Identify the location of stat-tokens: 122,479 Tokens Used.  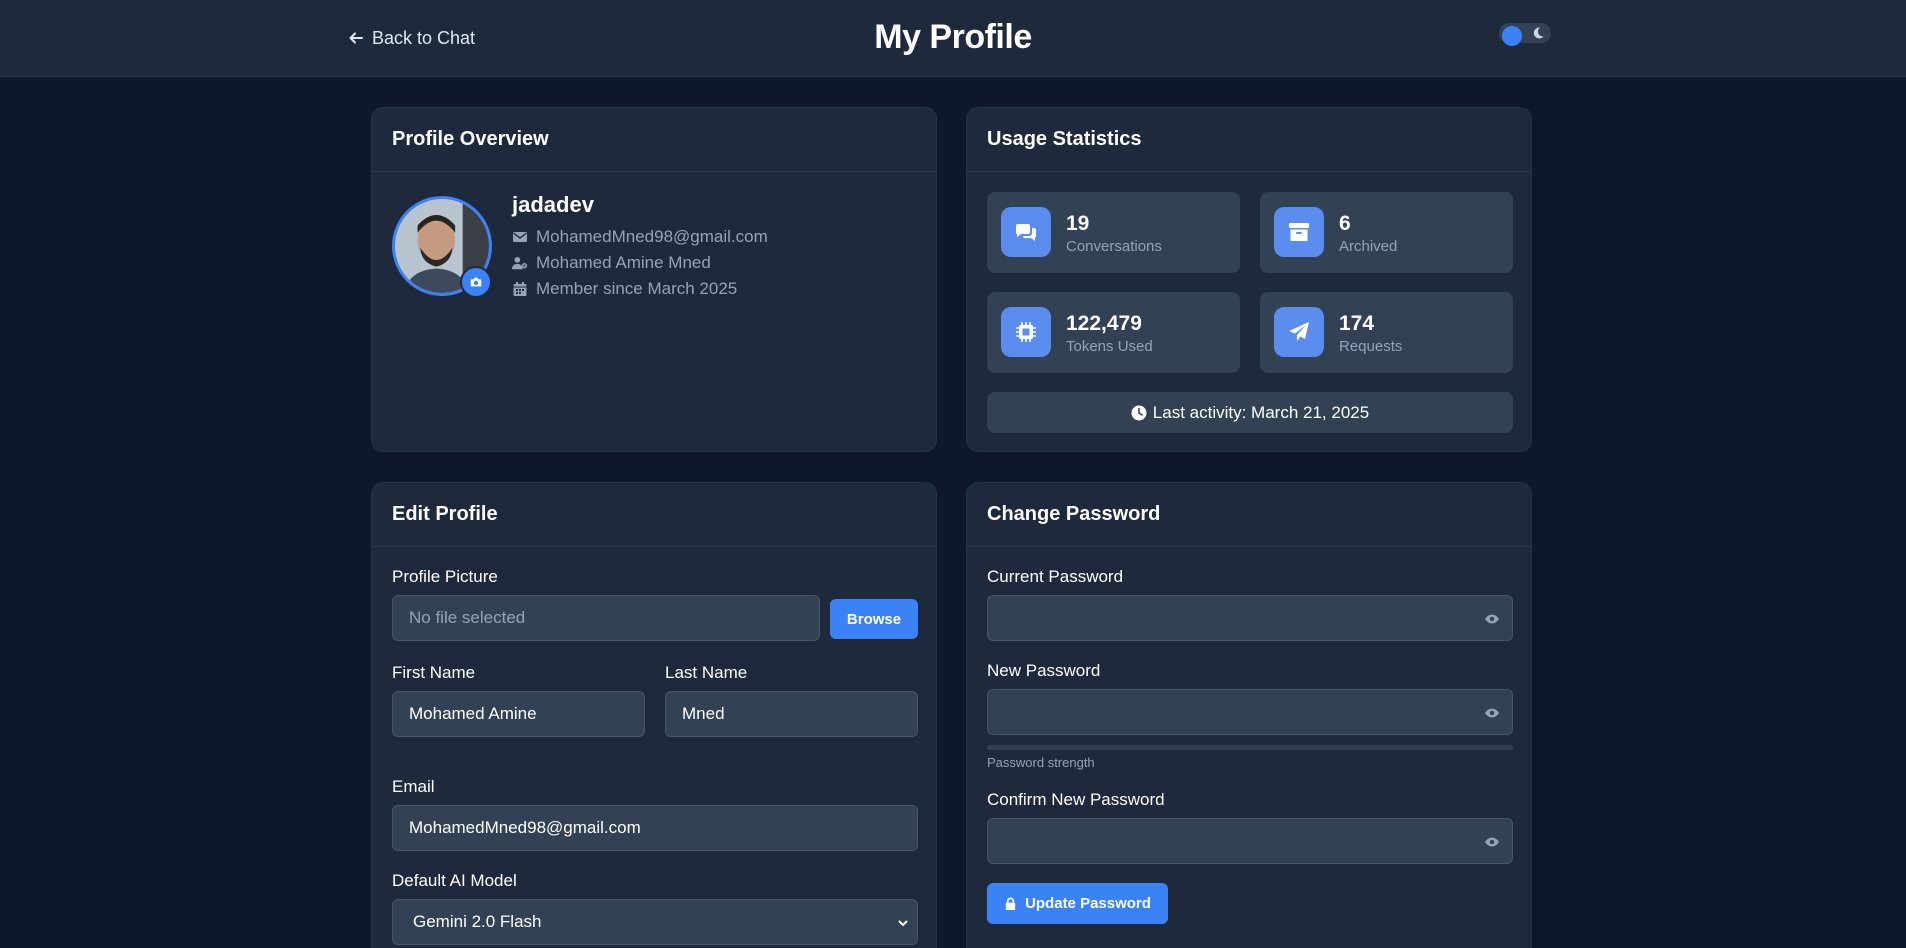
(1113, 332).